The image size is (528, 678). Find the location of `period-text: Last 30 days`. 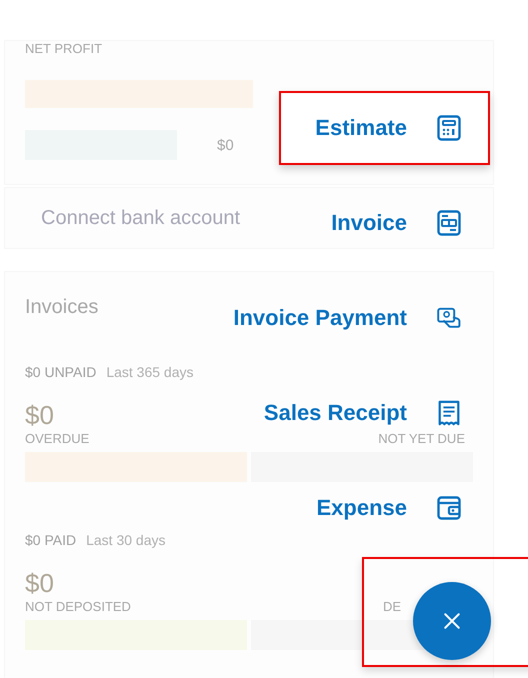

period-text: Last 30 days is located at coordinates (126, 540).